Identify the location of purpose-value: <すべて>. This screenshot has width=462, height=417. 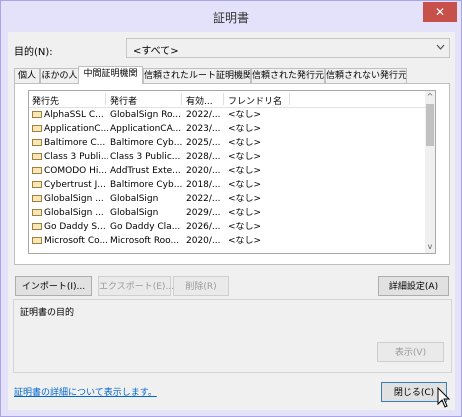
(156, 51).